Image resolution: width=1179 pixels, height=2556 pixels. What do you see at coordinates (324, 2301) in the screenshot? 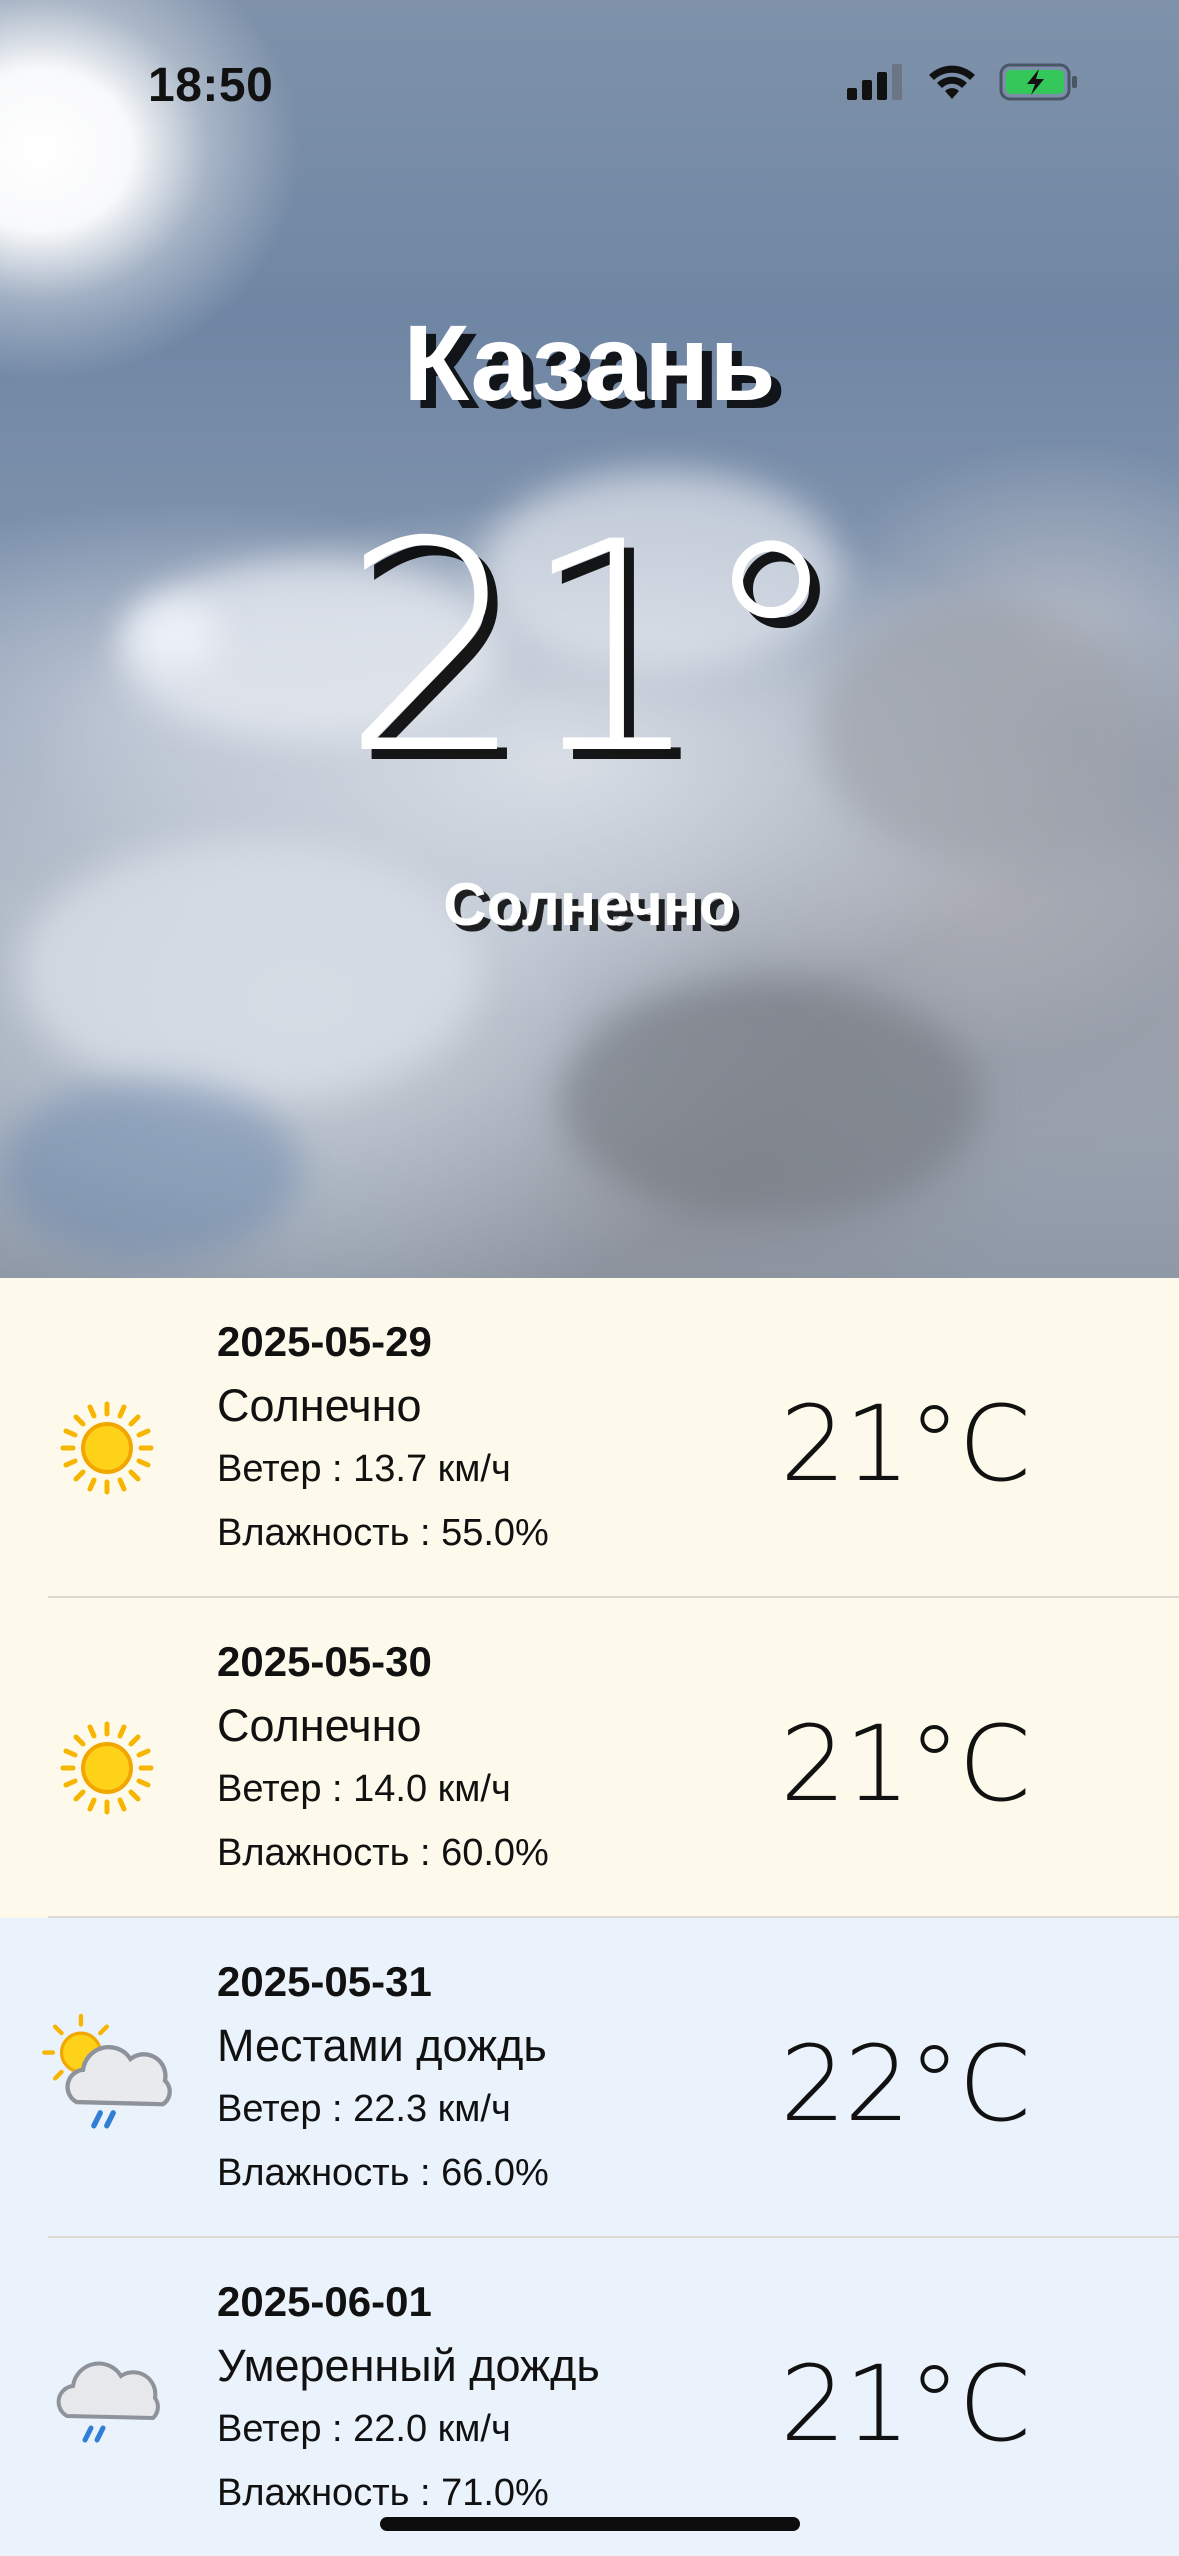
I see `forecast-date: 2025-06-01` at bounding box center [324, 2301].